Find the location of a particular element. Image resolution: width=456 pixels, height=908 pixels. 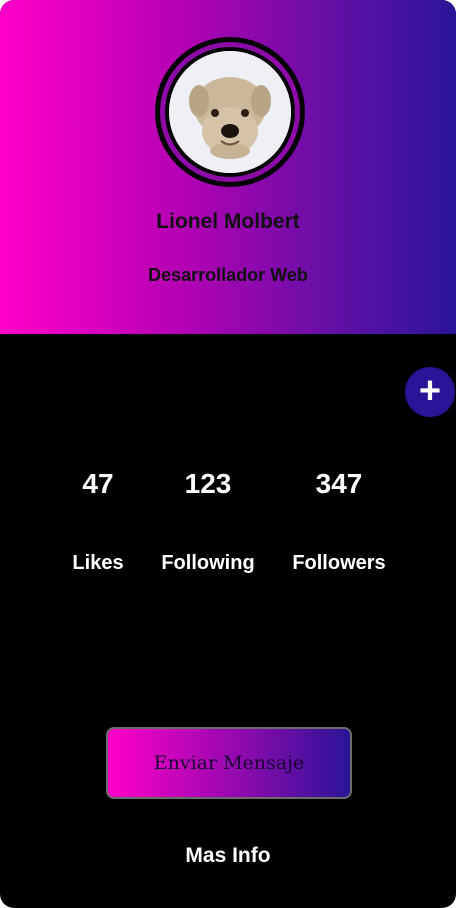

plus-icon: + is located at coordinates (430, 391).